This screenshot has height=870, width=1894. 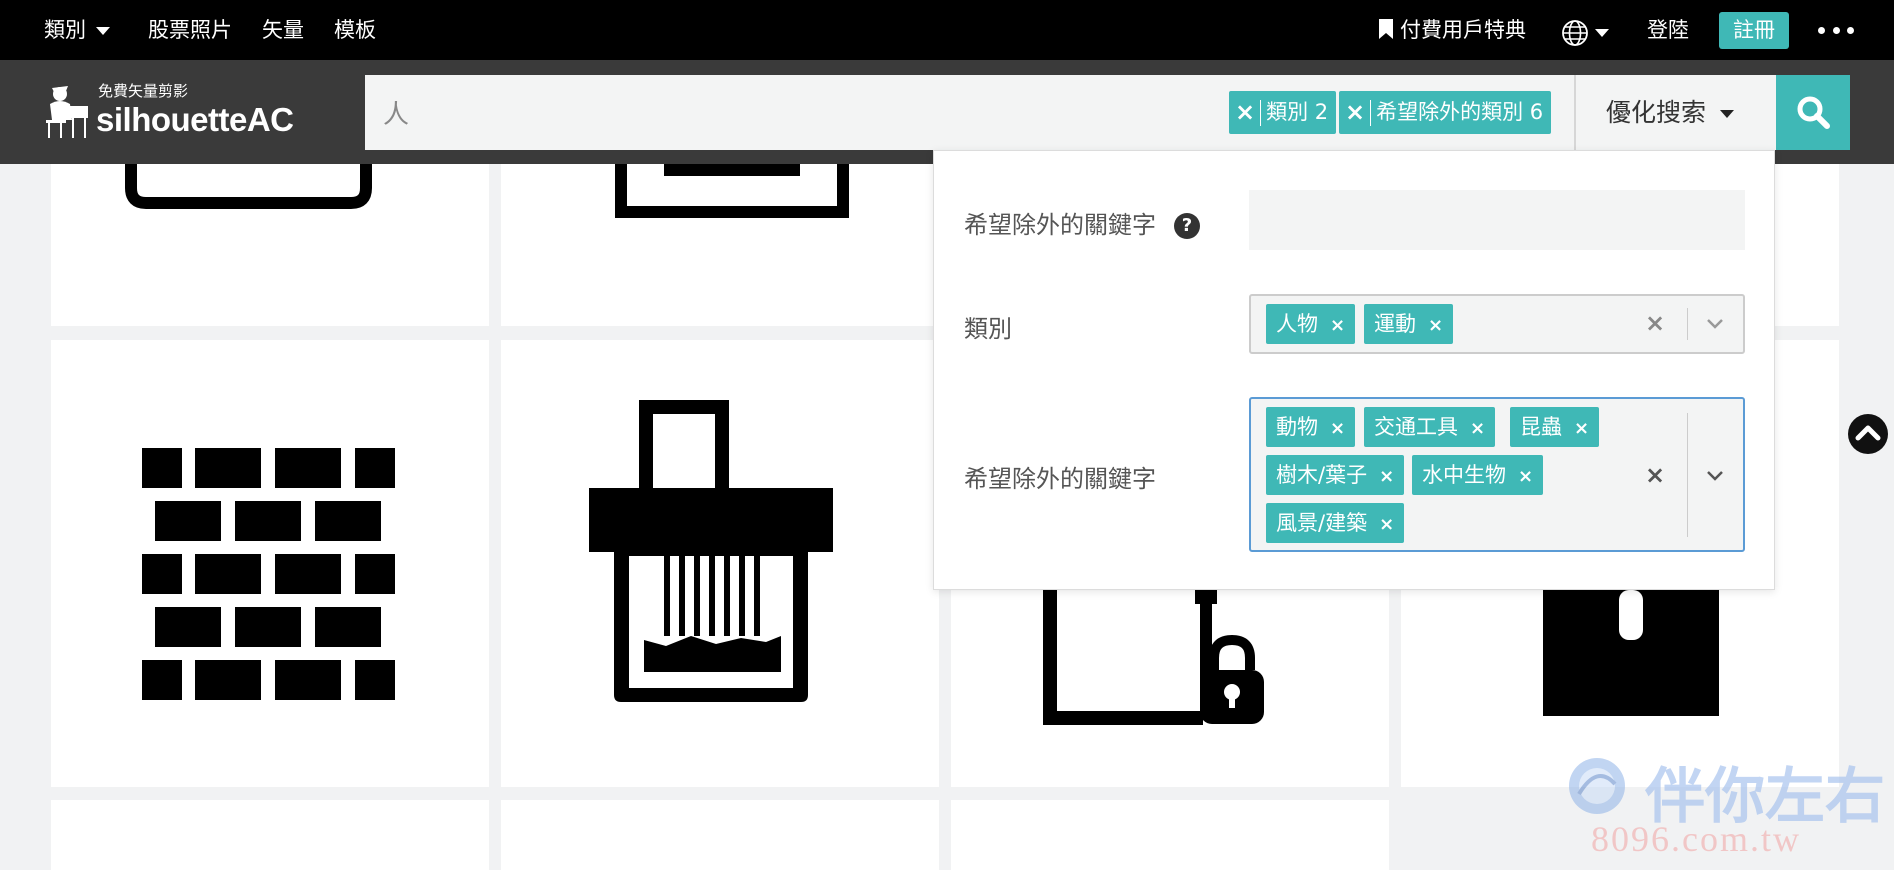 What do you see at coordinates (947, 30) in the screenshot?
I see `top-navbar: 類別 股票照片 矢量 模板 付費用戶特典 登陸 註冊` at bounding box center [947, 30].